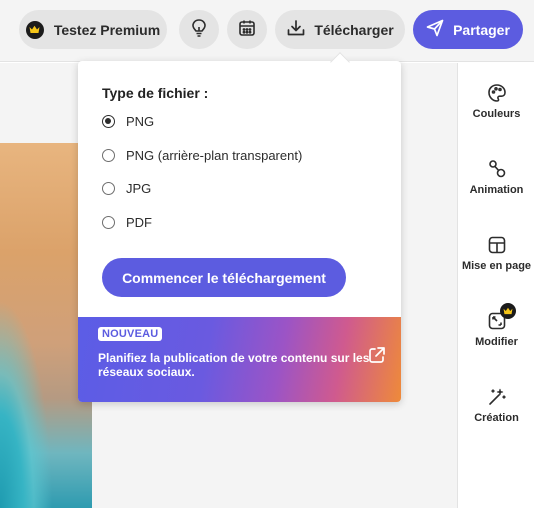 This screenshot has height=508, width=534. I want to click on ideas-button, so click(199, 29).